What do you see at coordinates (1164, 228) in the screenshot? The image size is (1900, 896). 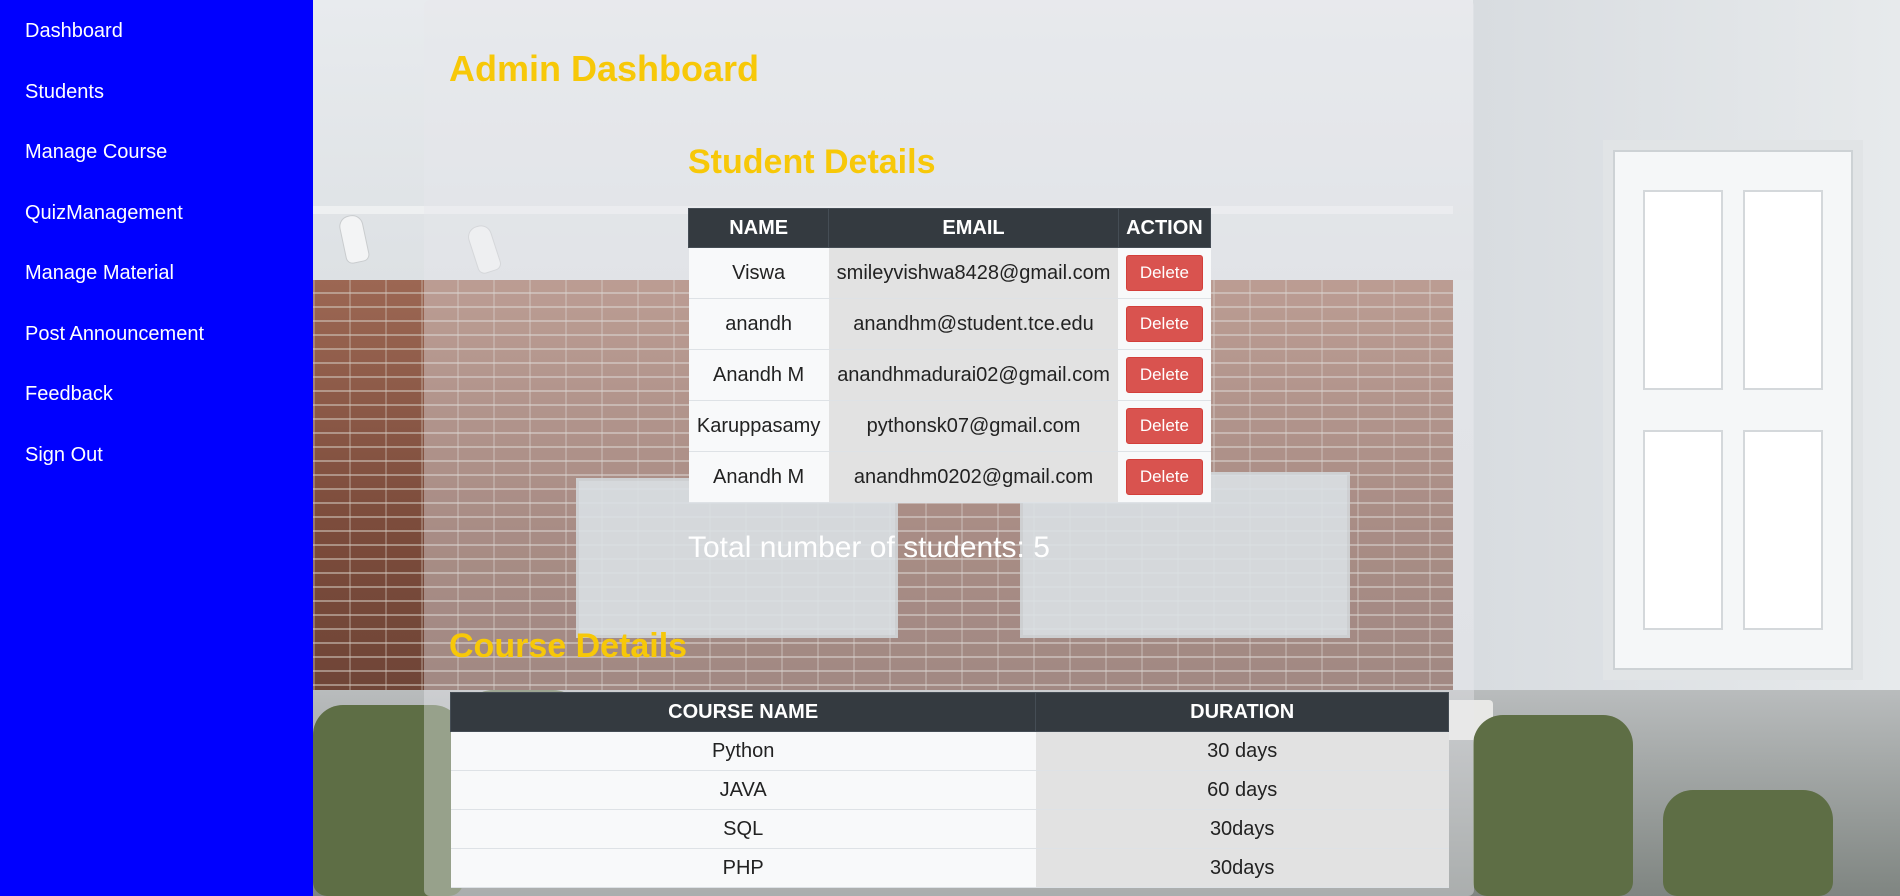 I see `column-header-action: ACTION` at bounding box center [1164, 228].